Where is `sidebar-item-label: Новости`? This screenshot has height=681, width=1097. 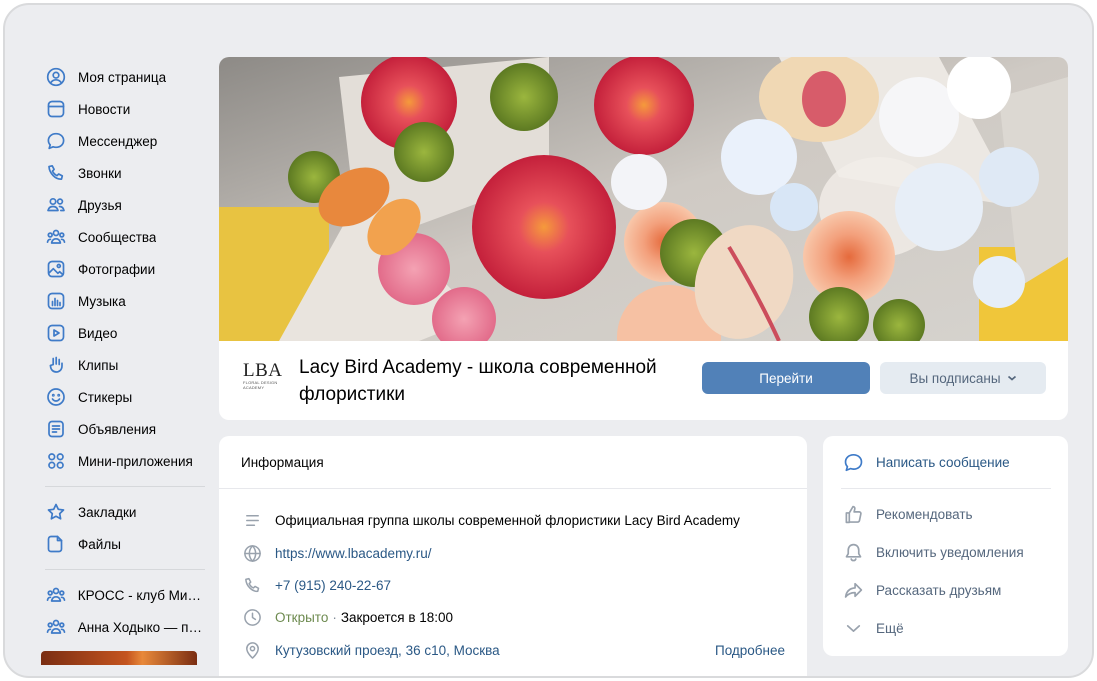 sidebar-item-label: Новости is located at coordinates (104, 109).